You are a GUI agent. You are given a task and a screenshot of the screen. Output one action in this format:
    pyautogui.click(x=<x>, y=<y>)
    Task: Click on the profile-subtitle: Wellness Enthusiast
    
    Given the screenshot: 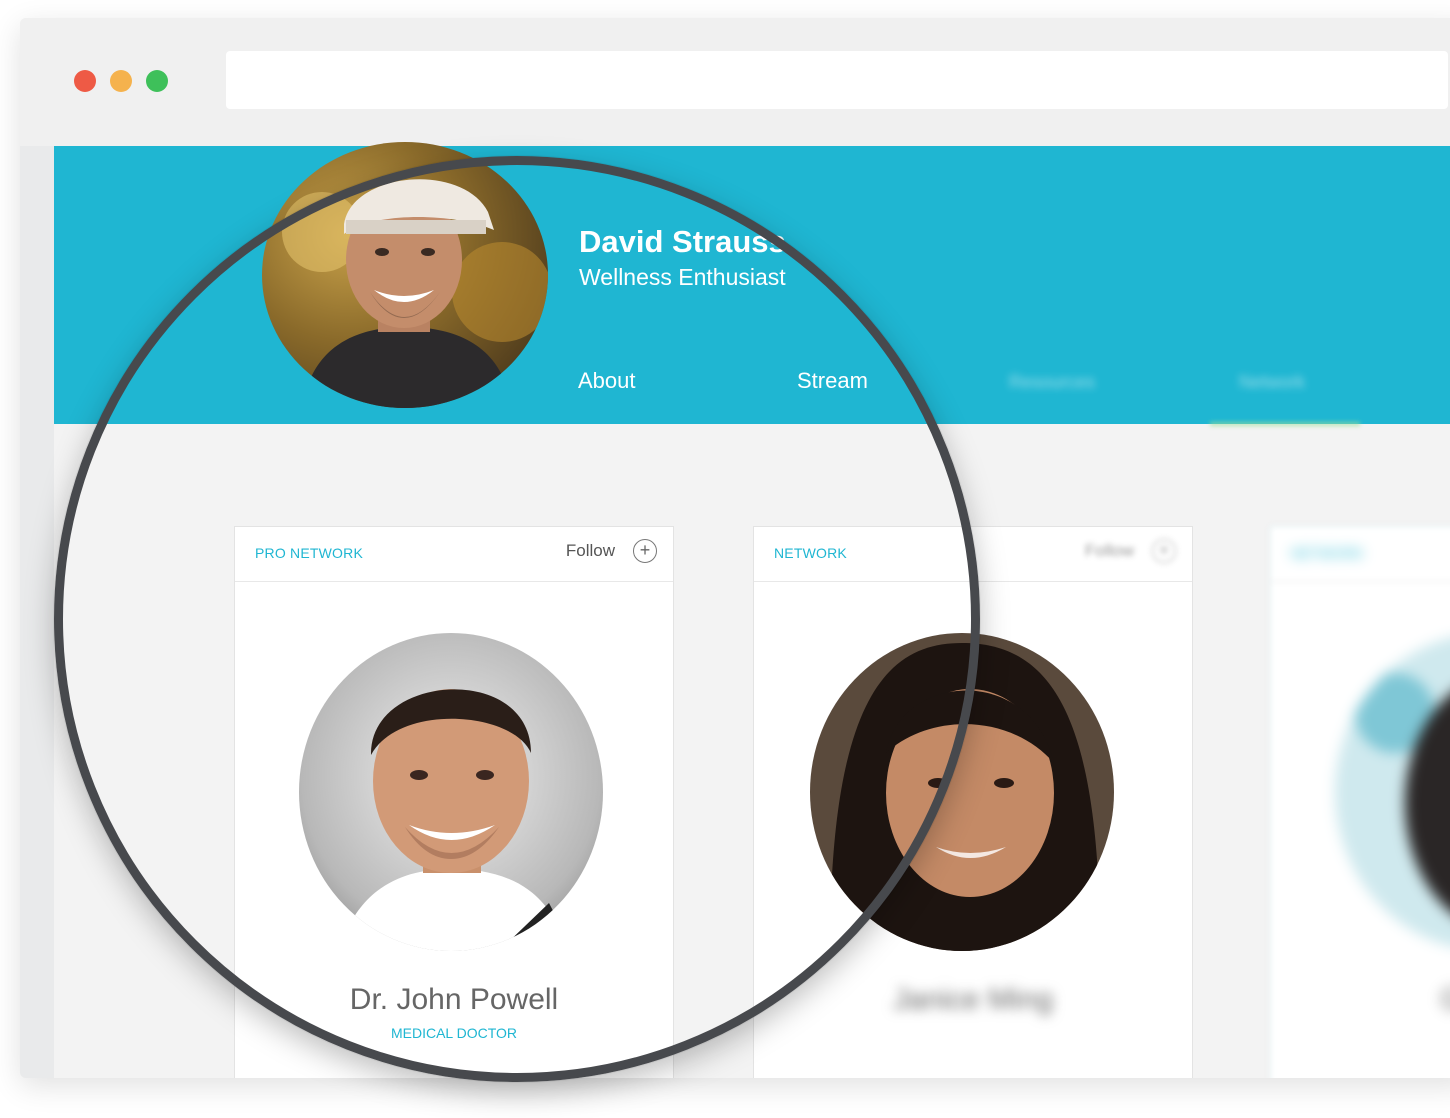 What is the action you would take?
    pyautogui.click(x=682, y=277)
    